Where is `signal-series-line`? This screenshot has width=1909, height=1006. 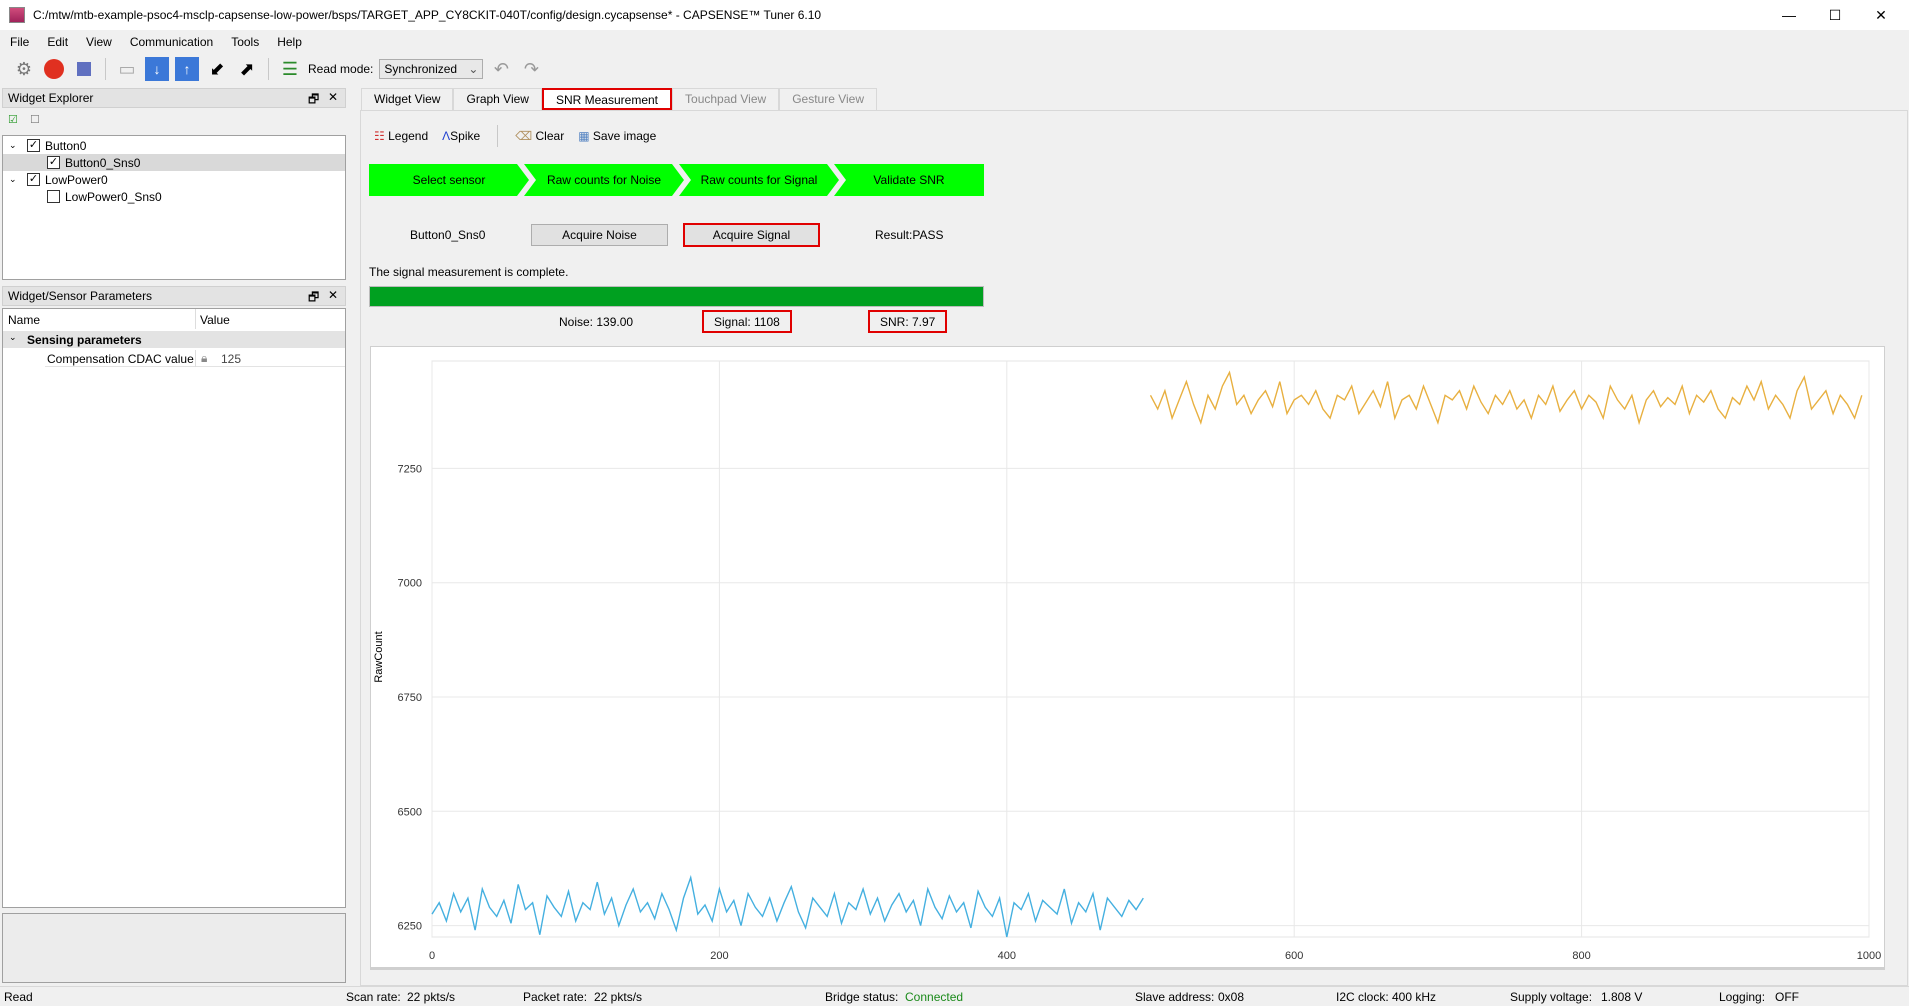 signal-series-line is located at coordinates (1506, 398).